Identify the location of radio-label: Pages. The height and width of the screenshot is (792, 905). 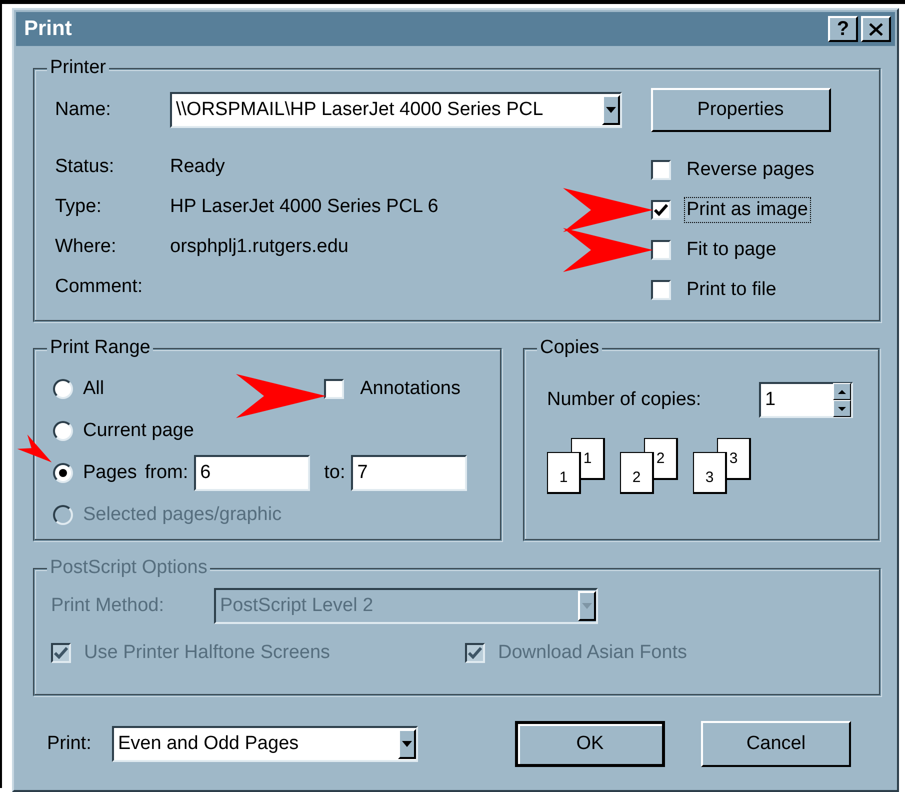
(110, 473).